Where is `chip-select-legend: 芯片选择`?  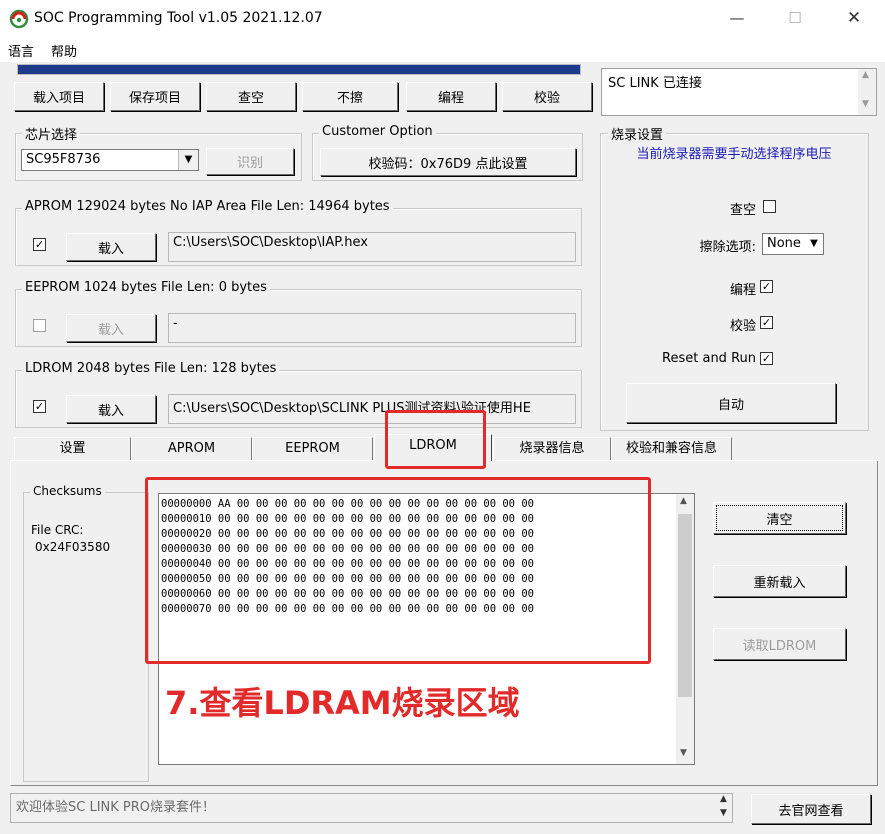
chip-select-legend: 芯片选择 is located at coordinates (51, 133).